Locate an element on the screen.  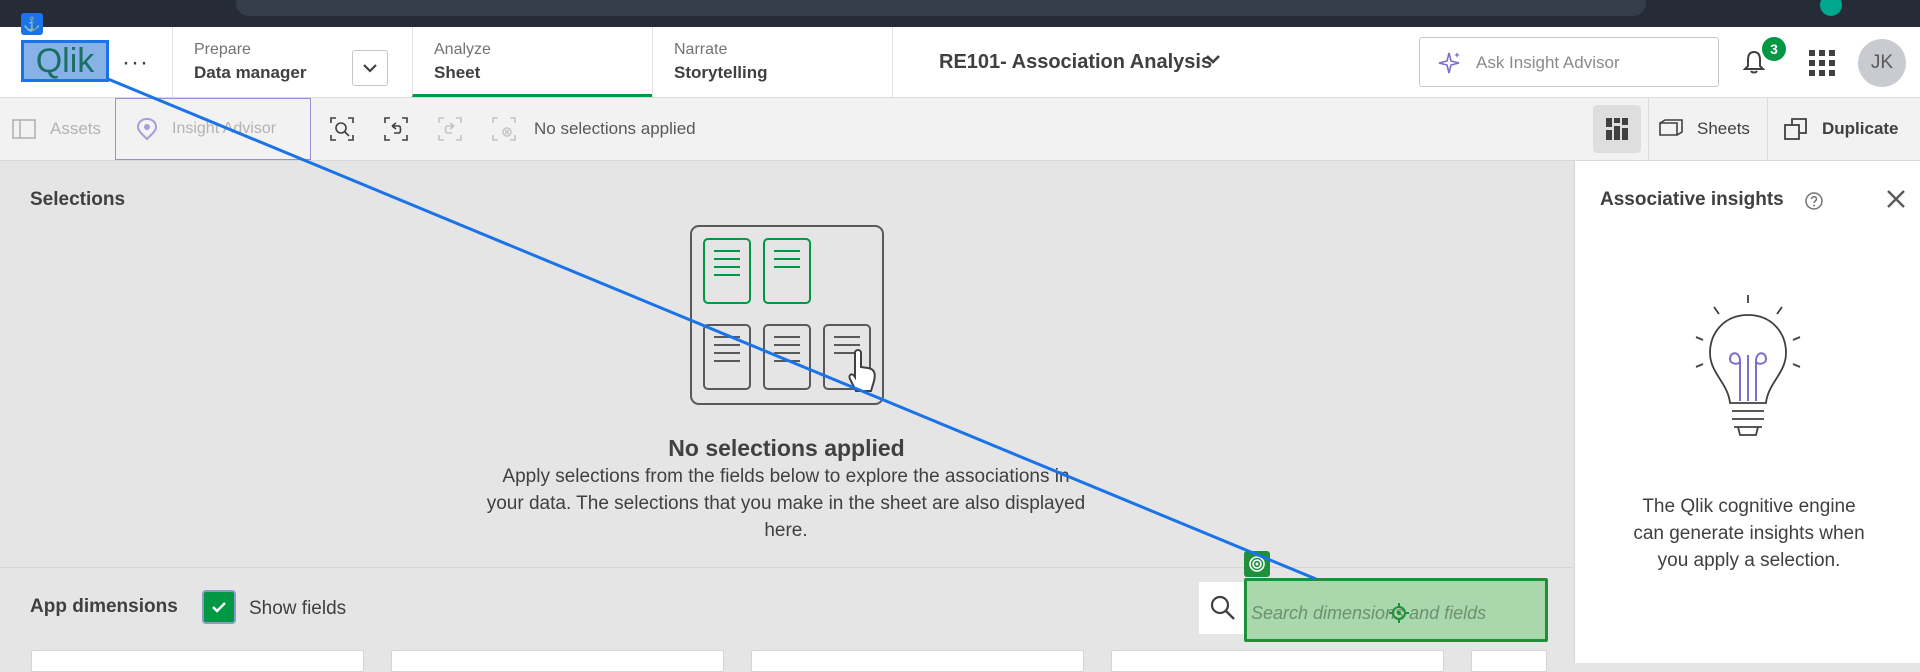
lightbulb-icon is located at coordinates (1748, 365).